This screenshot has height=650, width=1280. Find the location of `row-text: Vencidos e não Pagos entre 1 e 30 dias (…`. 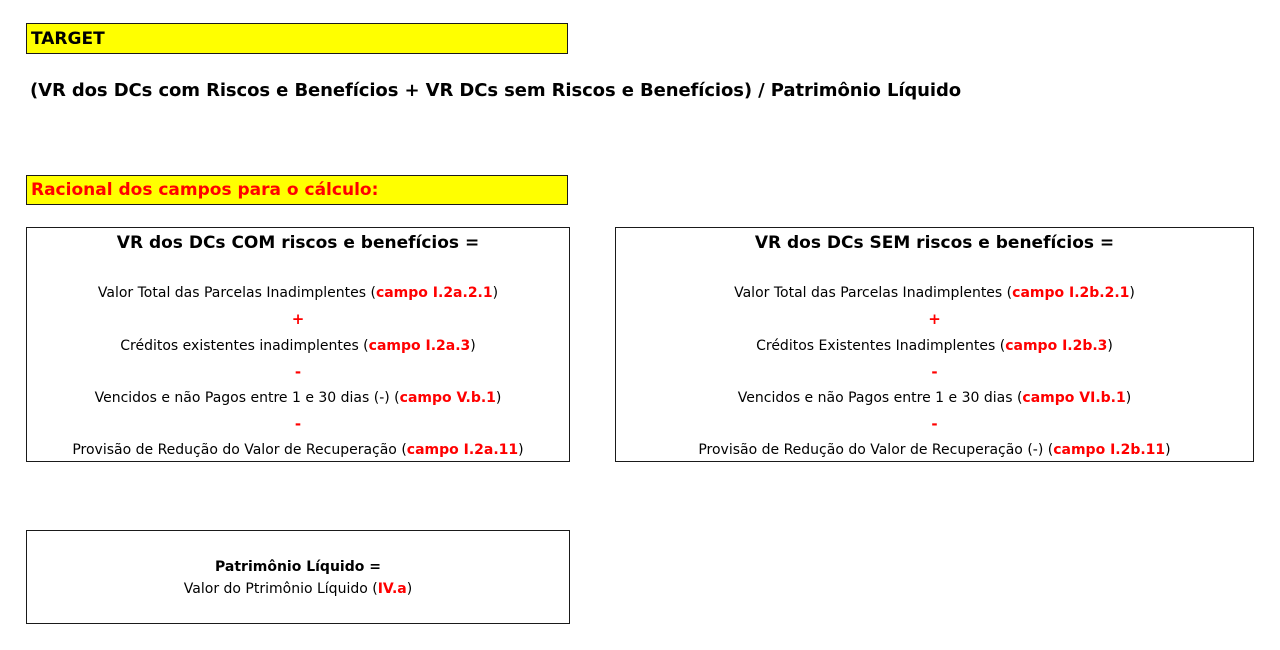

row-text: Vencidos e não Pagos entre 1 e 30 dias (… is located at coordinates (247, 398).